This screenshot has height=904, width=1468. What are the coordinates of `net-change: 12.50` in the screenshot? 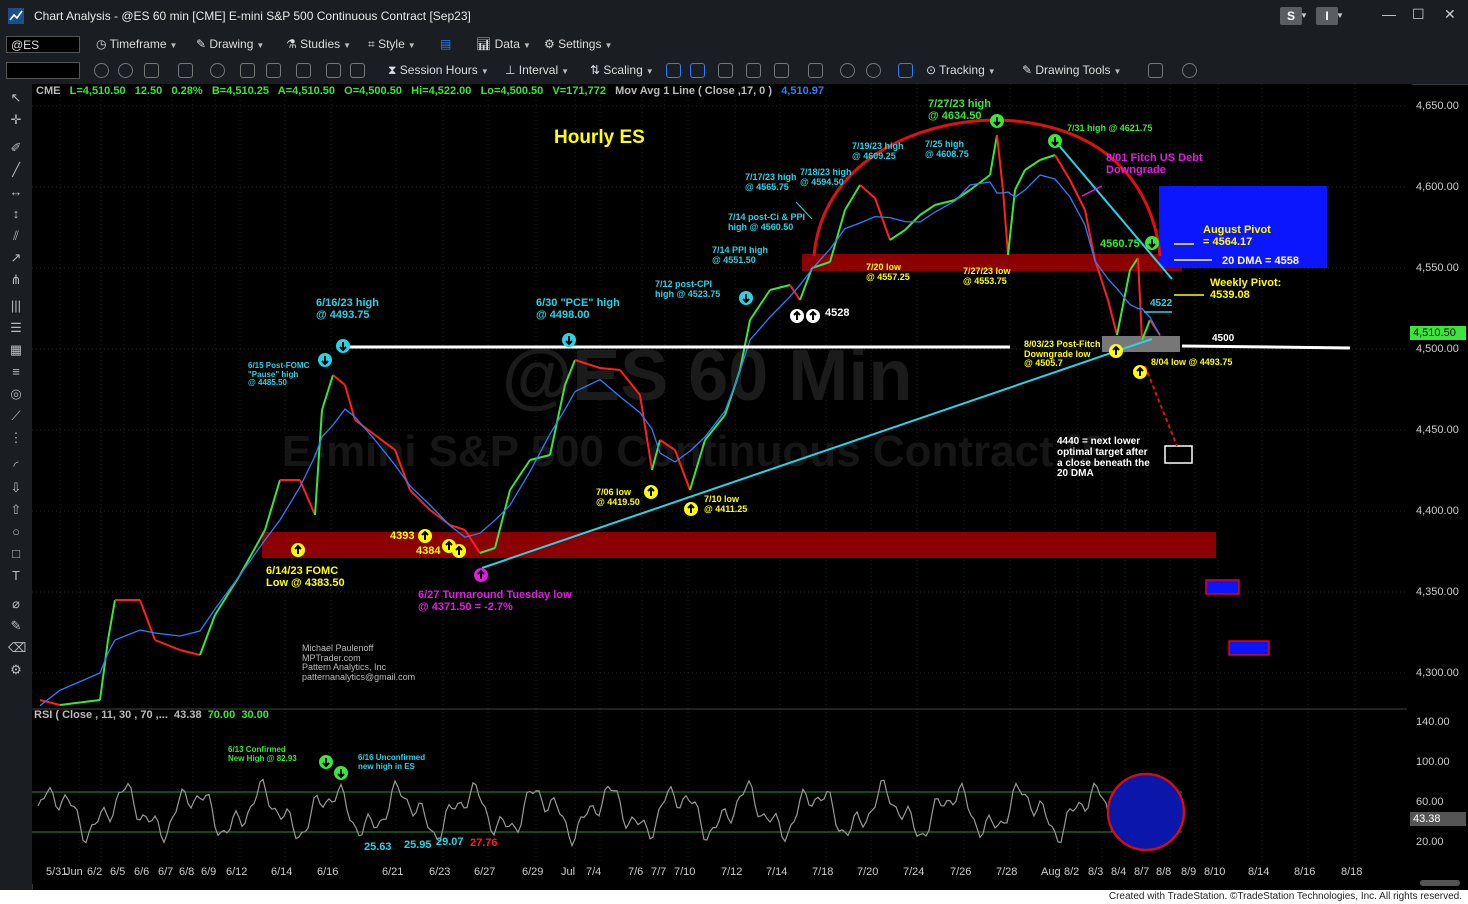 It's located at (148, 91).